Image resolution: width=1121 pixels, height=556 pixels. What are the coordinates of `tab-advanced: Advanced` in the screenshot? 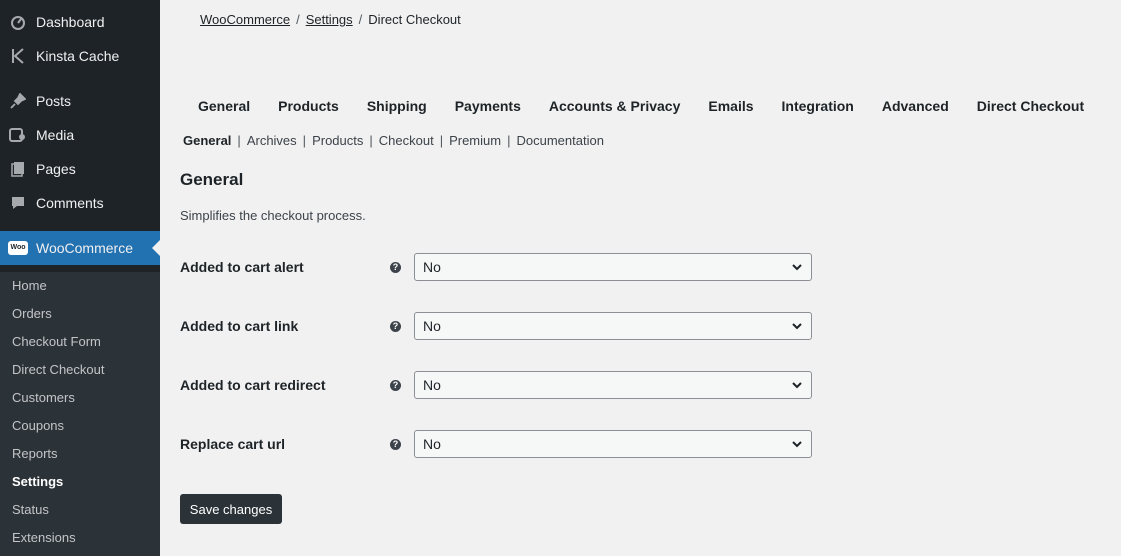 It's located at (915, 106).